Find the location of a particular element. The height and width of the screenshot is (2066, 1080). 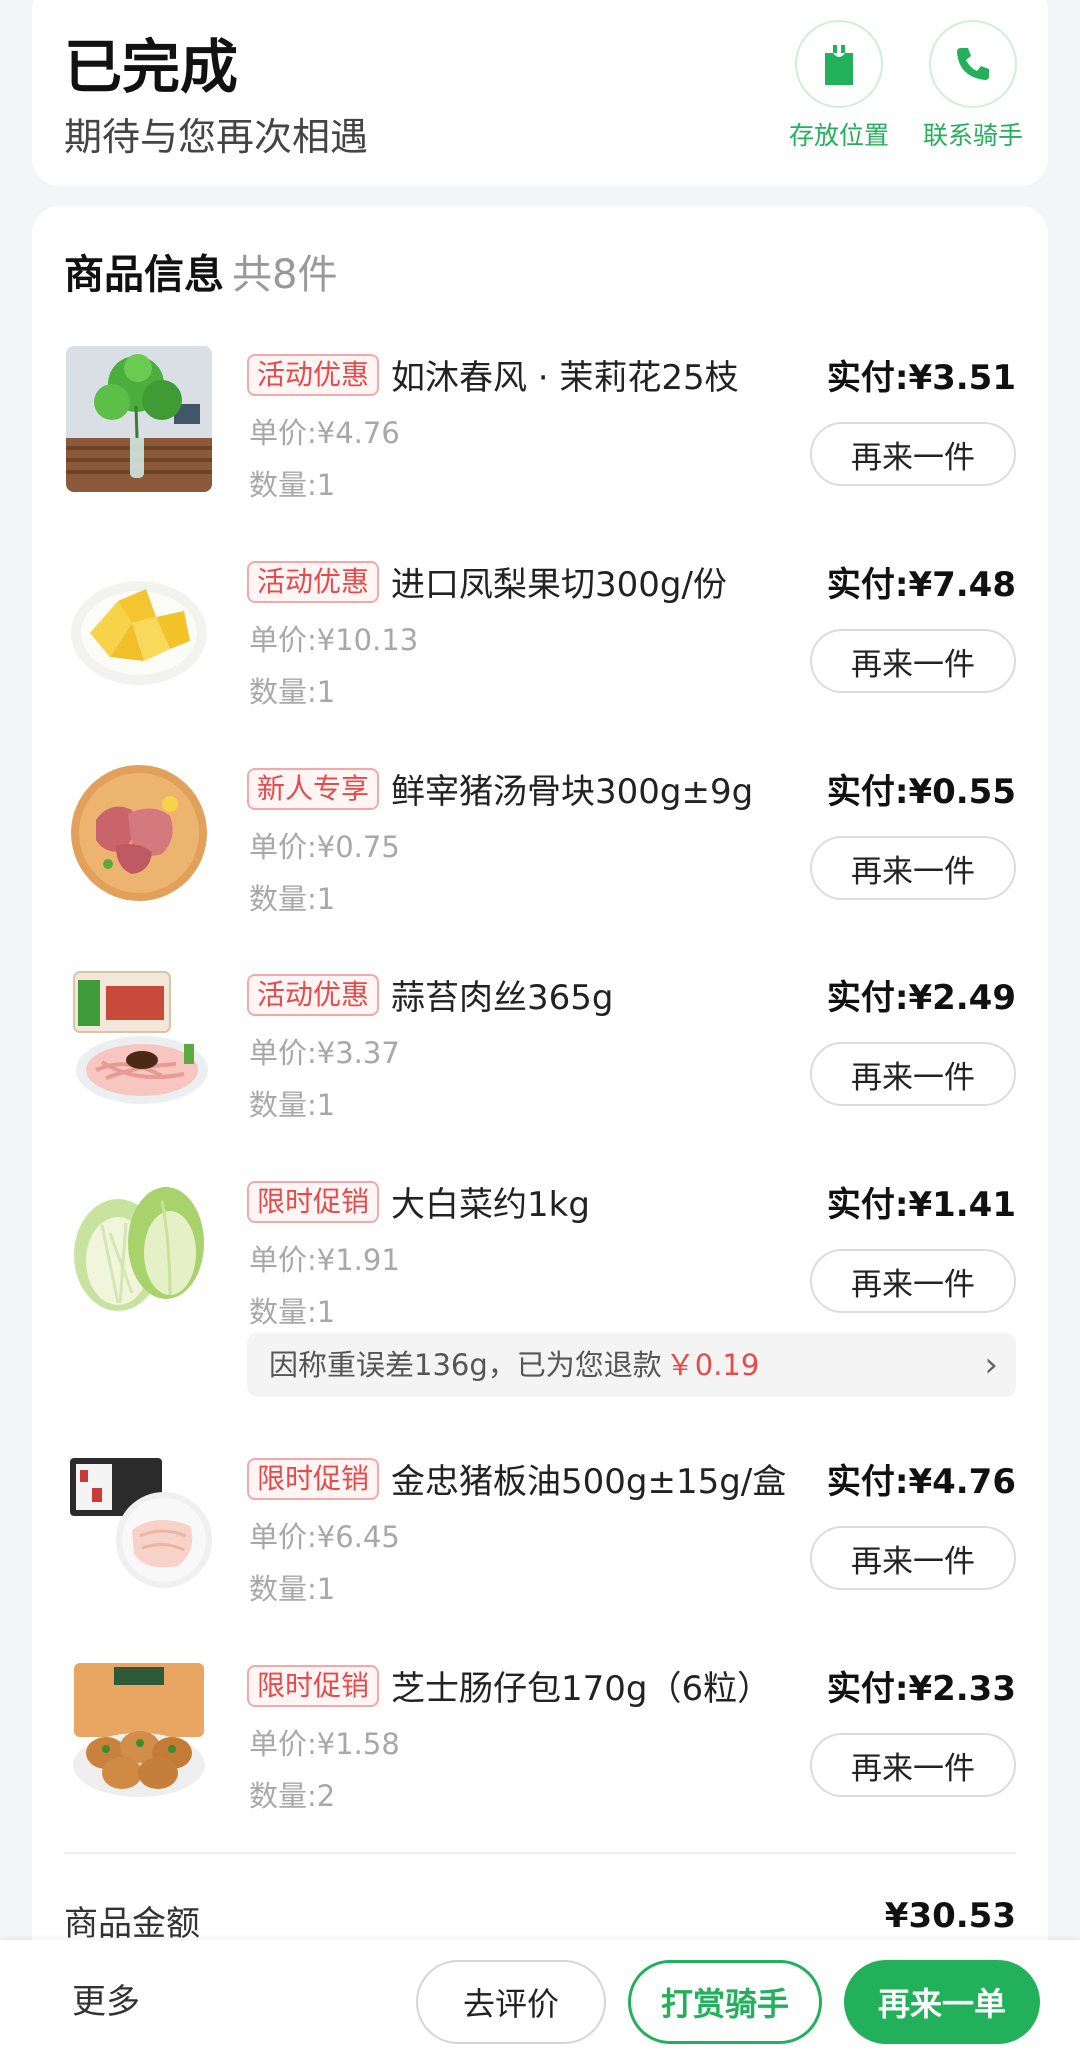

weight-refund-notice: 因称重误差136g，已为您退款 ￥0.19 › is located at coordinates (631, 1365).